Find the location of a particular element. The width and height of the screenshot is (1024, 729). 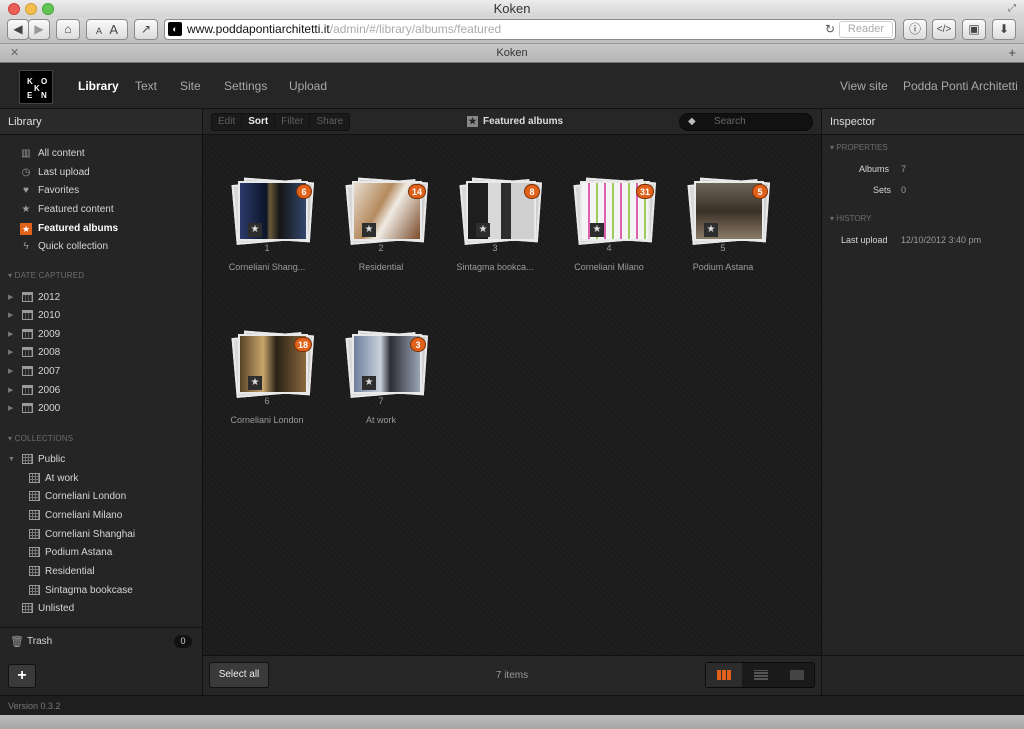

minimize-window-button is located at coordinates (31, 9).